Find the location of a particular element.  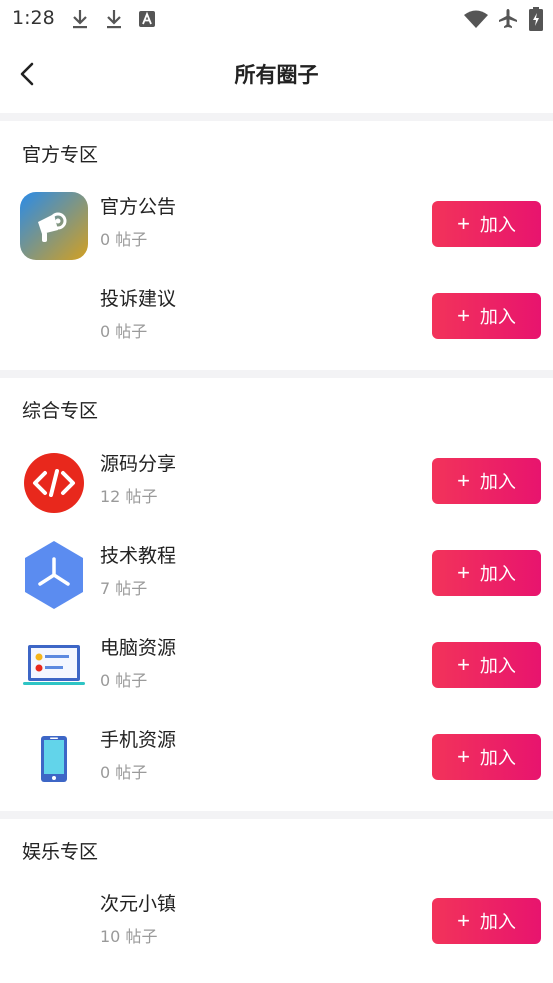

airplane-icon is located at coordinates (508, 18).